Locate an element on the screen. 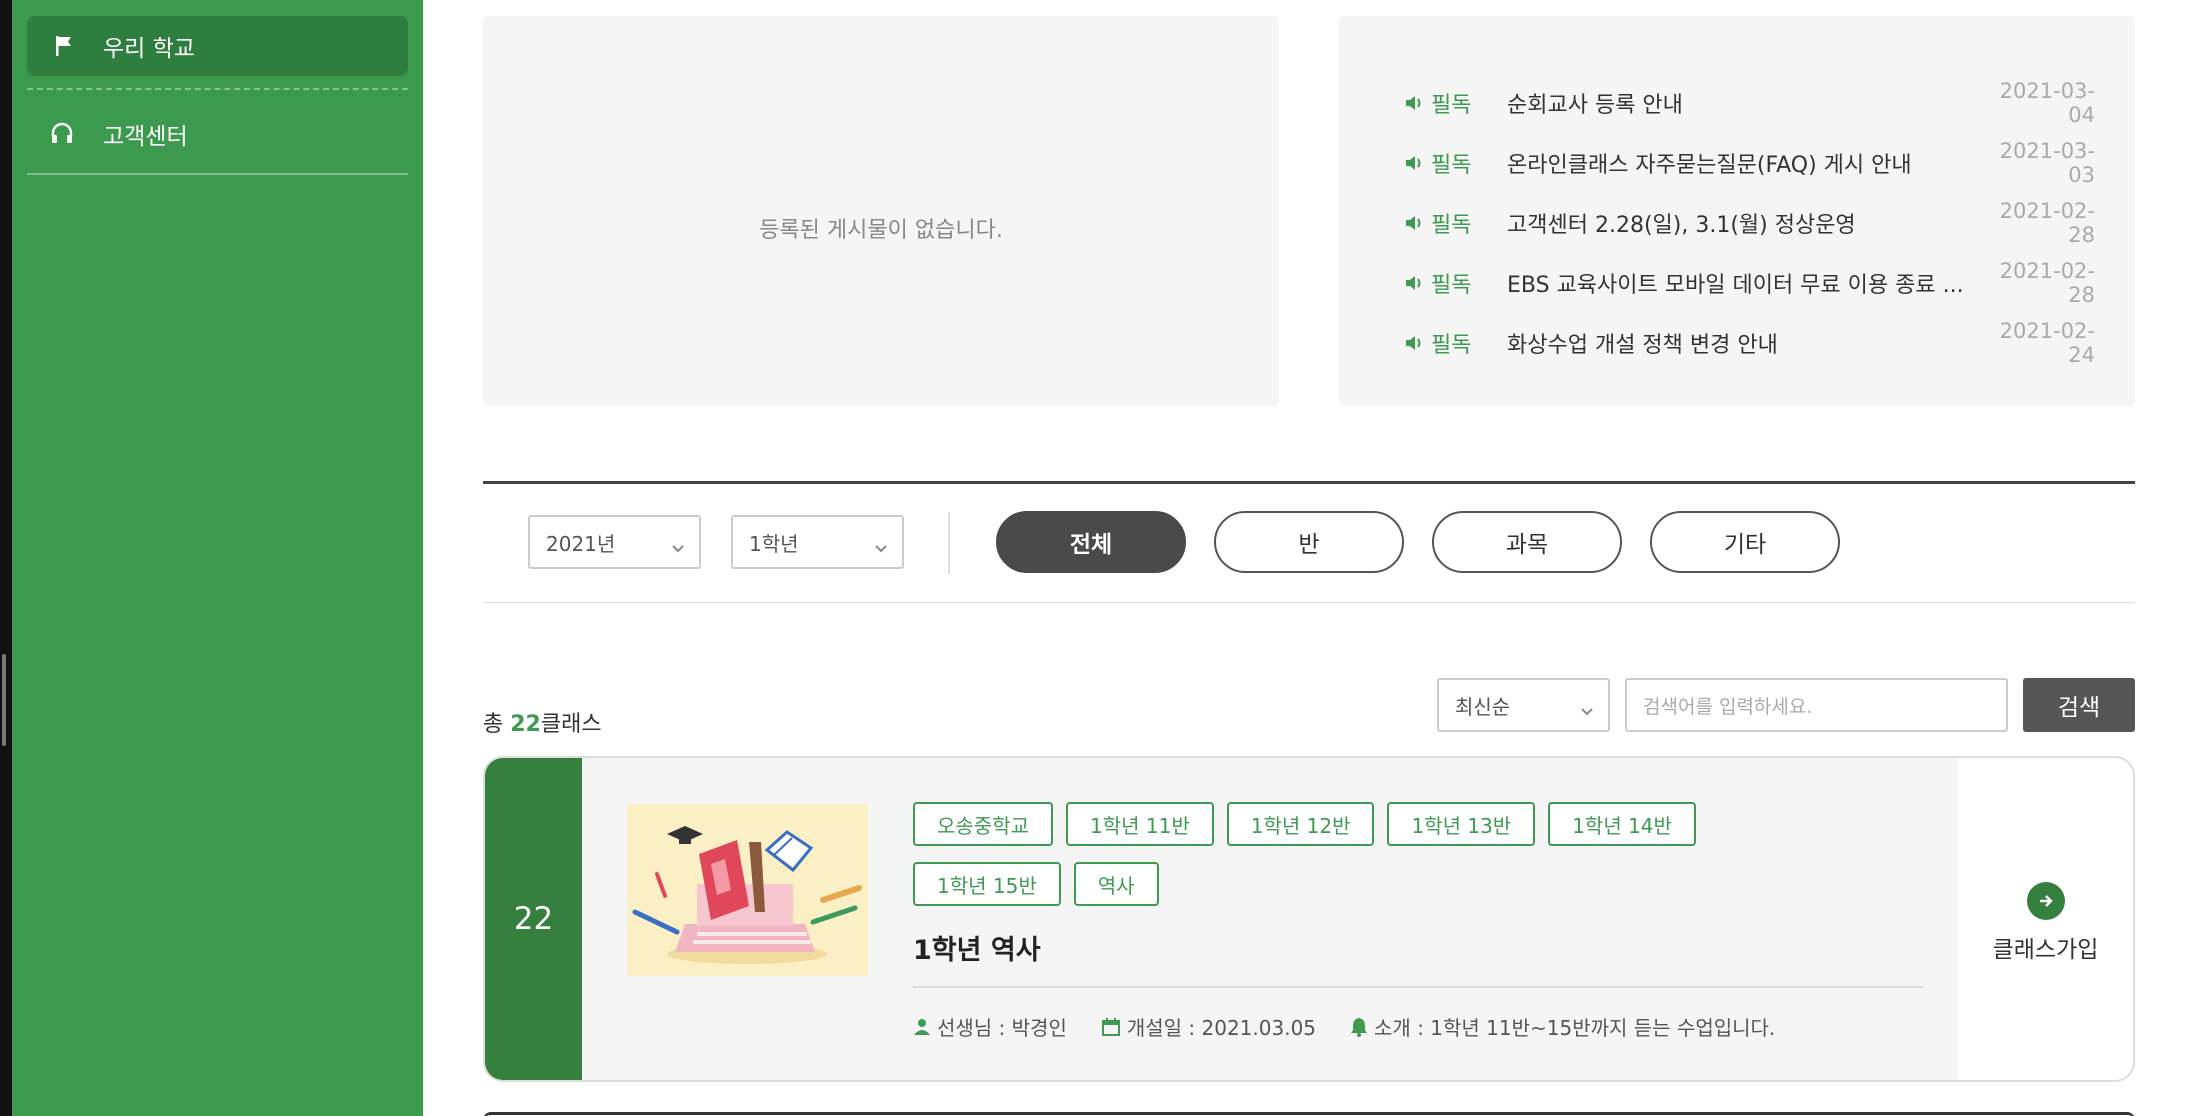 The width and height of the screenshot is (2186, 1116). tag-school: 오송중학교 is located at coordinates (983, 824).